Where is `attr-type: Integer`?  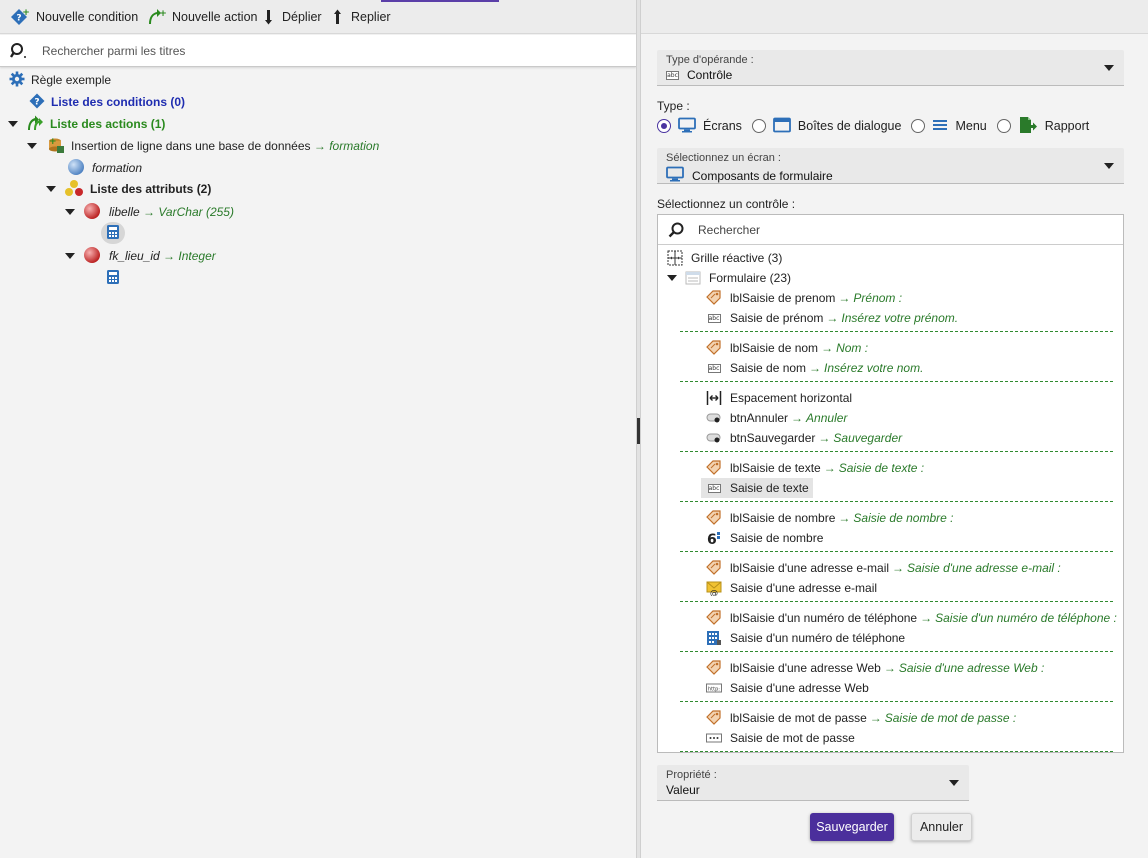
attr-type: Integer is located at coordinates (197, 256).